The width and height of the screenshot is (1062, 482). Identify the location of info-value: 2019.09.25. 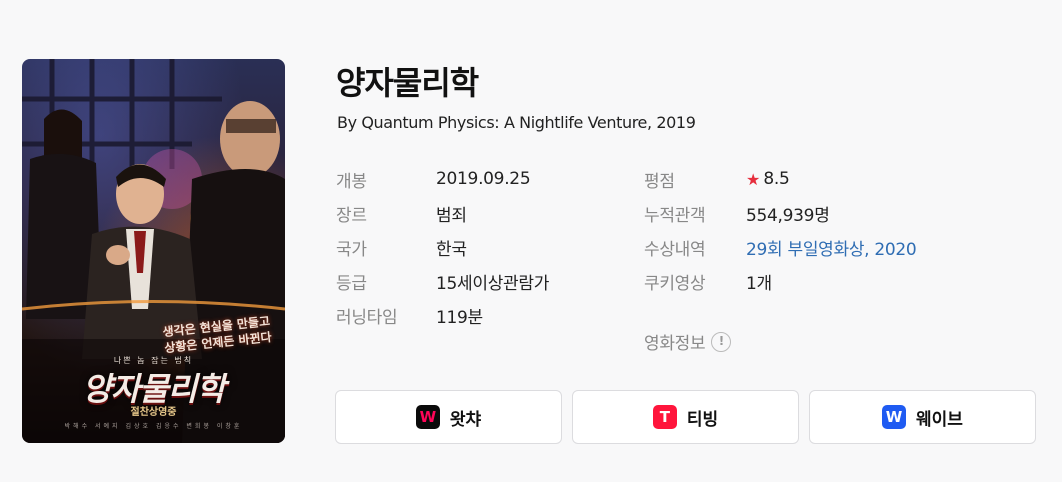
(483, 179).